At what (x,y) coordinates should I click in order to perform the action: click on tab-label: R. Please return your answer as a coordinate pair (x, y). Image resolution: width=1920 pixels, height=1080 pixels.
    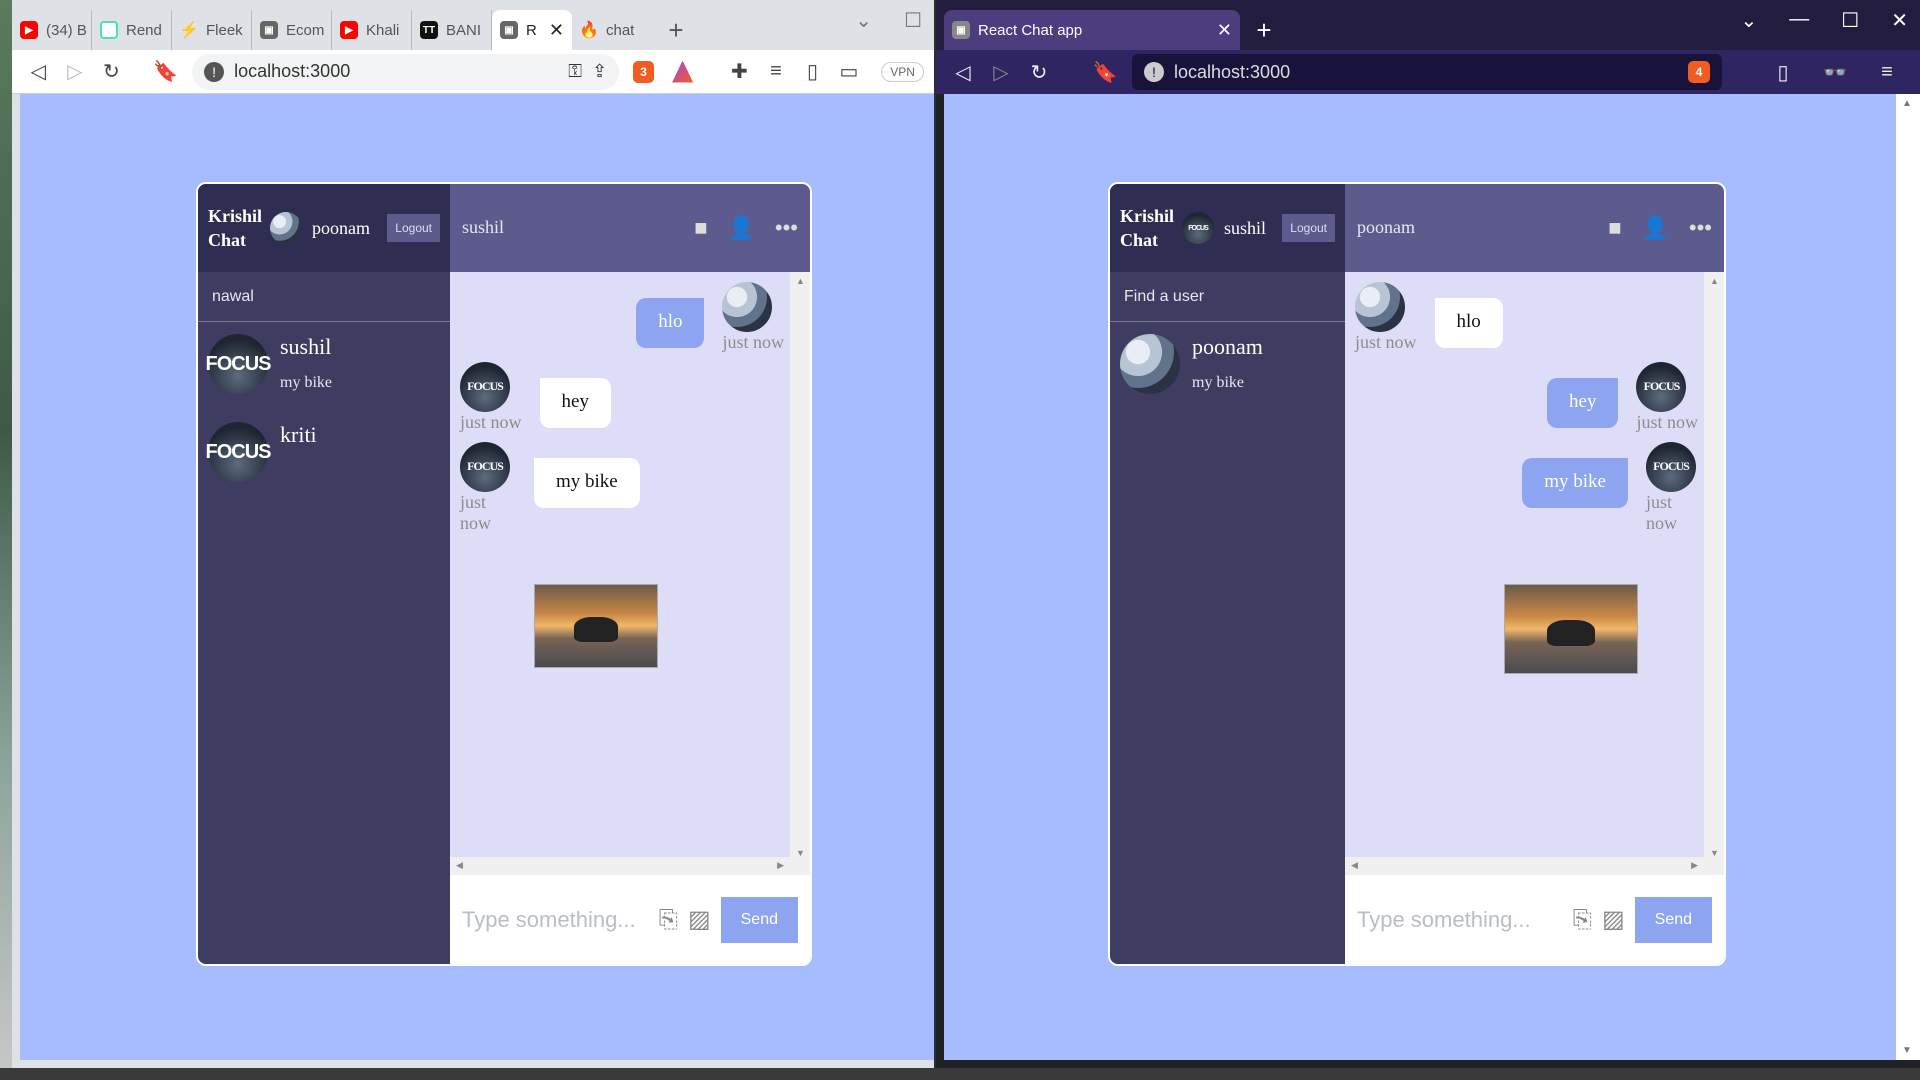
    Looking at the image, I should click on (531, 30).